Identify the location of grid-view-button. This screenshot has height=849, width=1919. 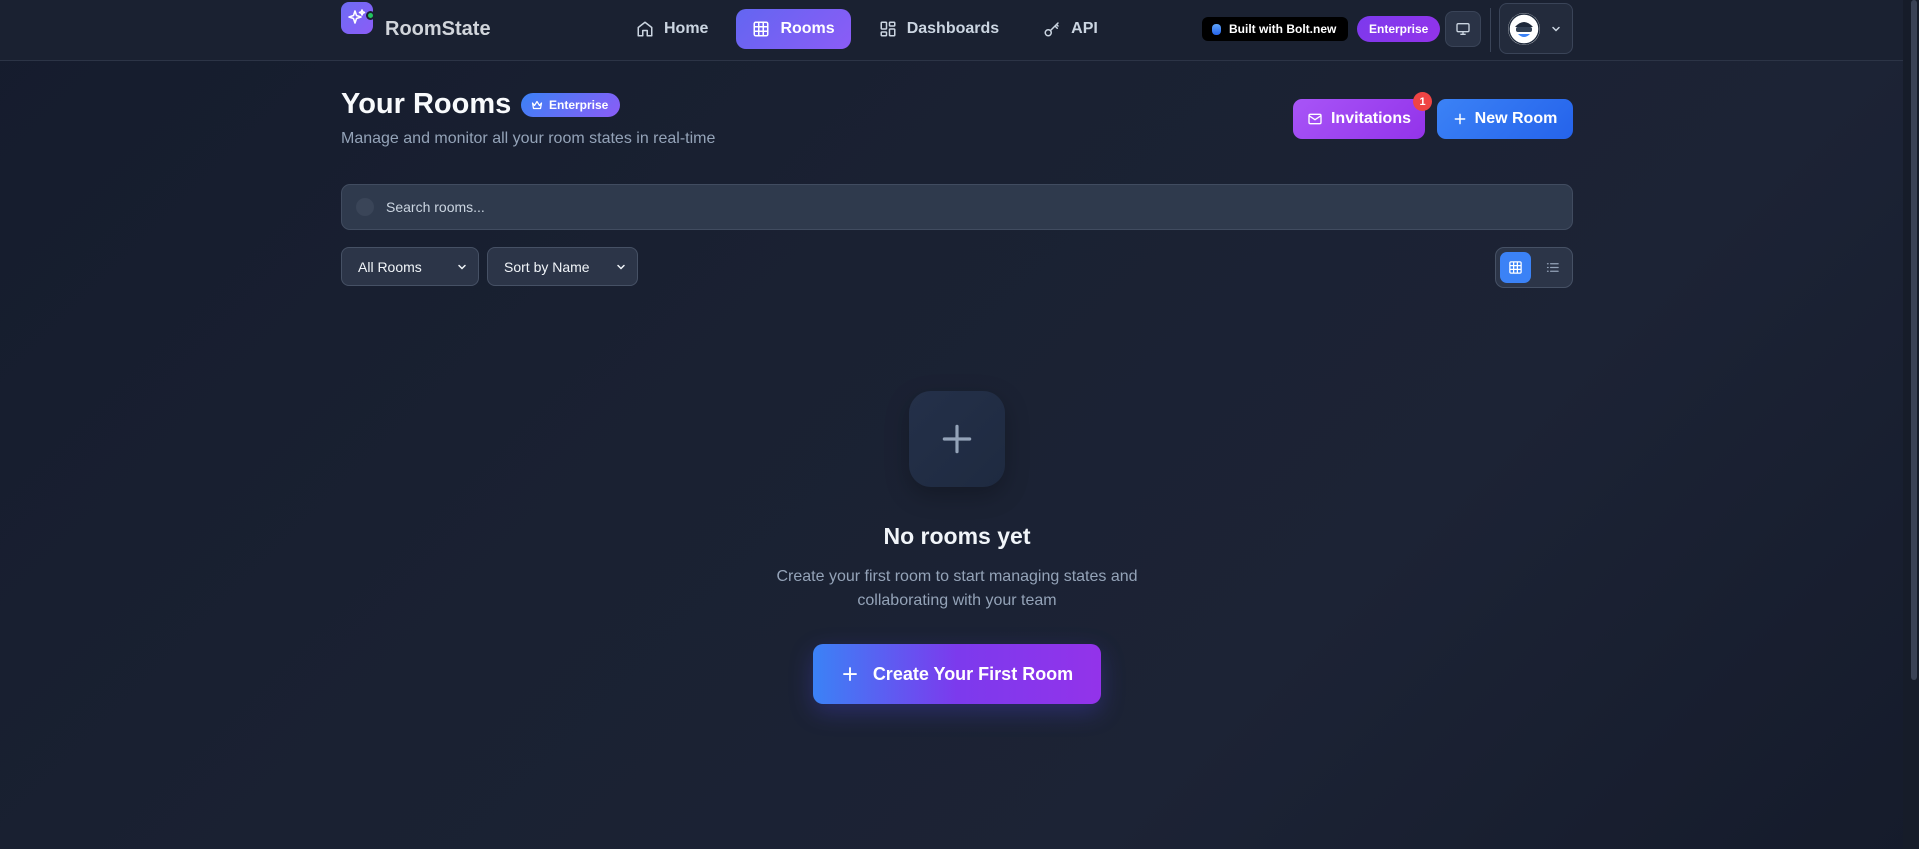
(1515, 267).